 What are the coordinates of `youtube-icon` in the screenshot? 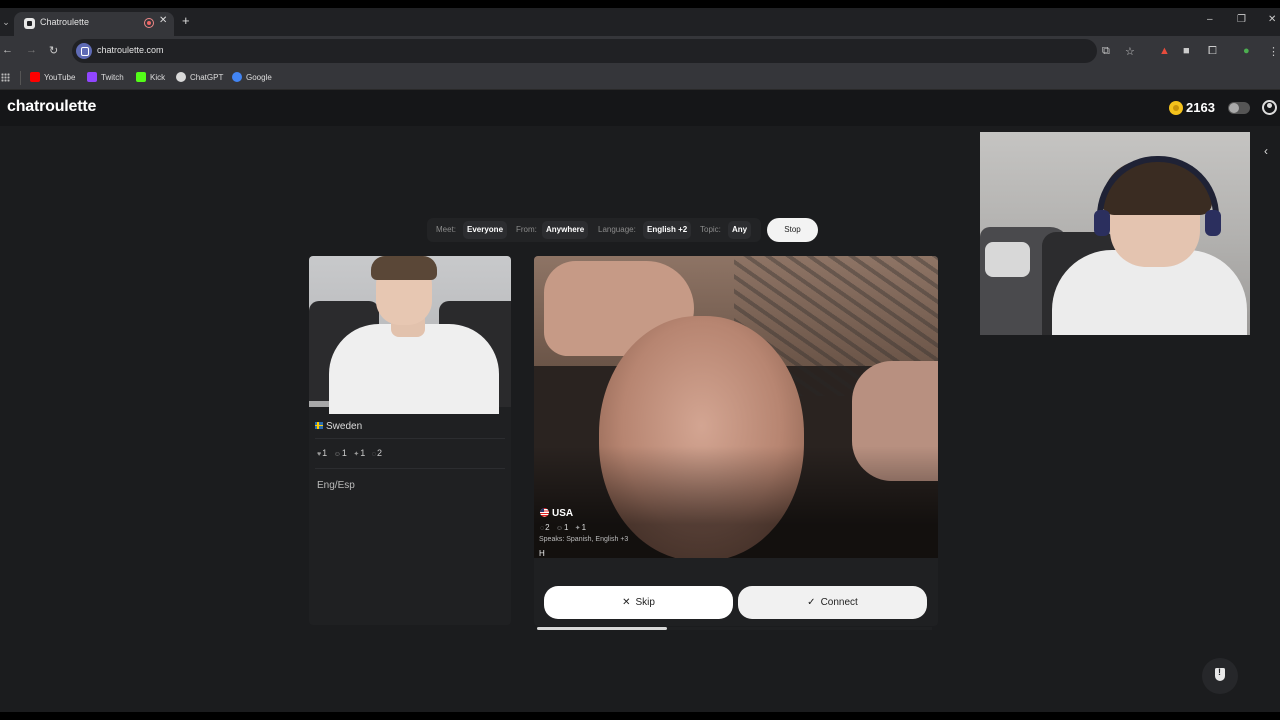 It's located at (35, 76).